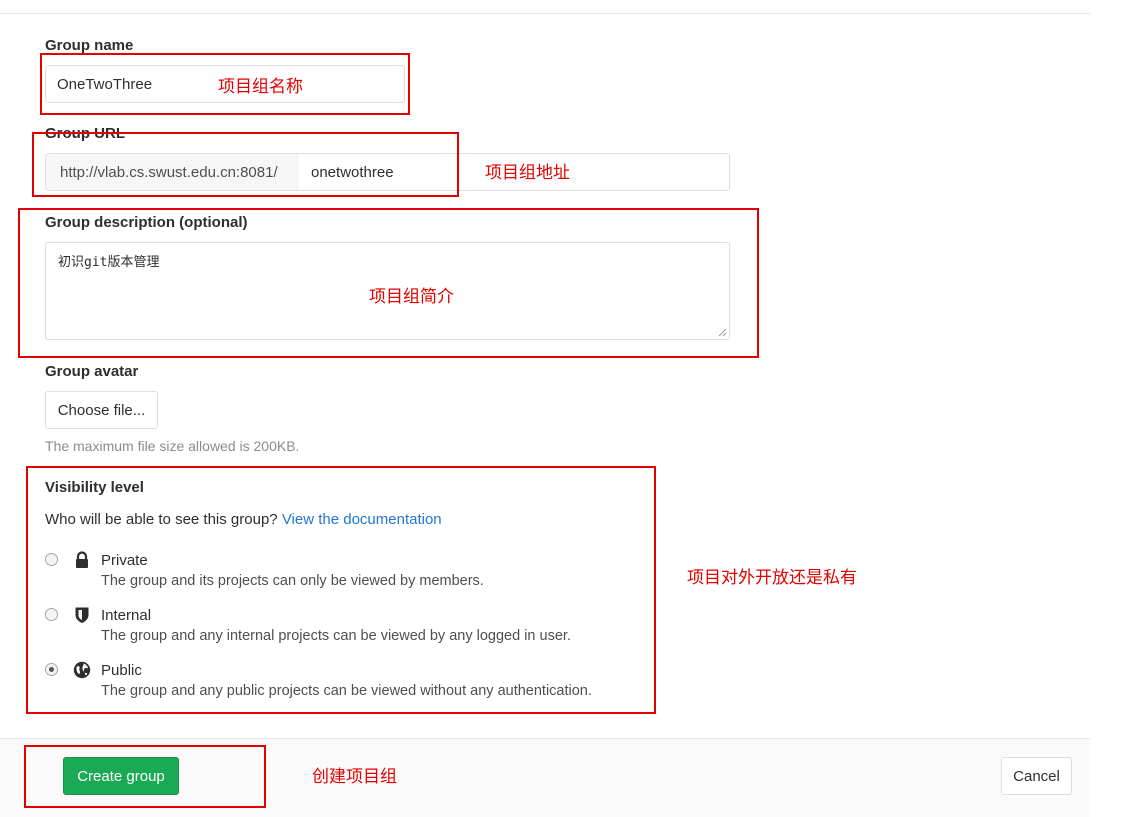  Describe the element at coordinates (145, 776) in the screenshot. I see `annotation-box-create` at that location.